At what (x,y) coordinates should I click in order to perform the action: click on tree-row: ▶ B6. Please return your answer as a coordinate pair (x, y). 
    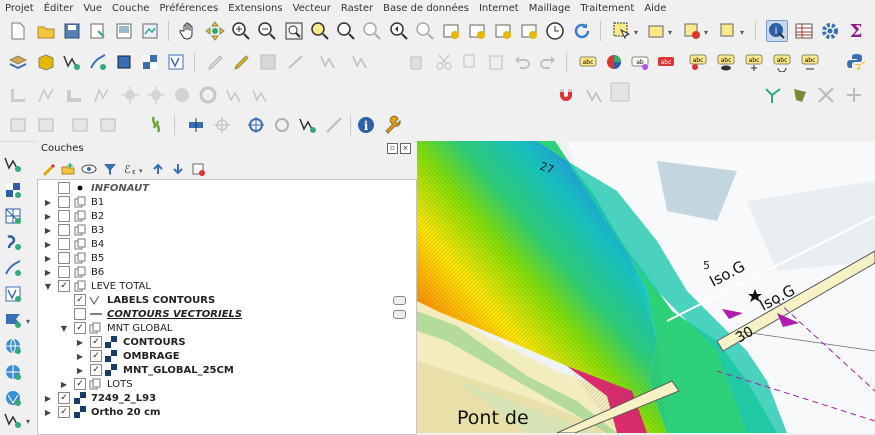
    Looking at the image, I should click on (226, 272).